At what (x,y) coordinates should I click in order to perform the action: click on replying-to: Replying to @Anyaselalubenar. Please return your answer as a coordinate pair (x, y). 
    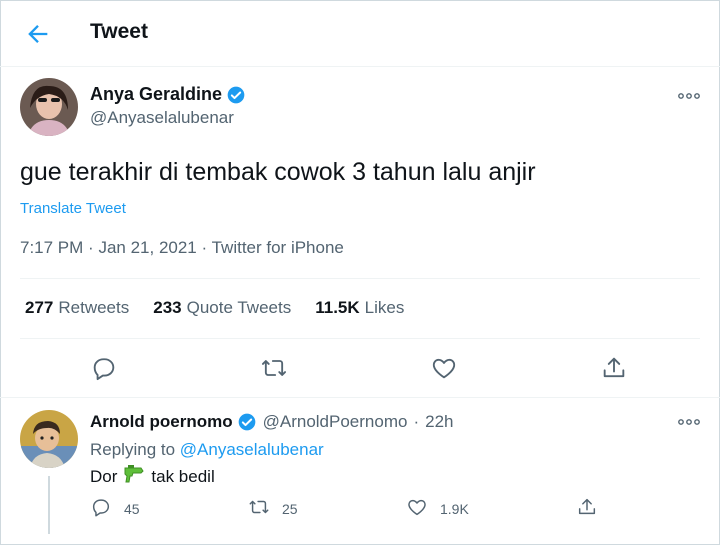
    Looking at the image, I should click on (207, 450).